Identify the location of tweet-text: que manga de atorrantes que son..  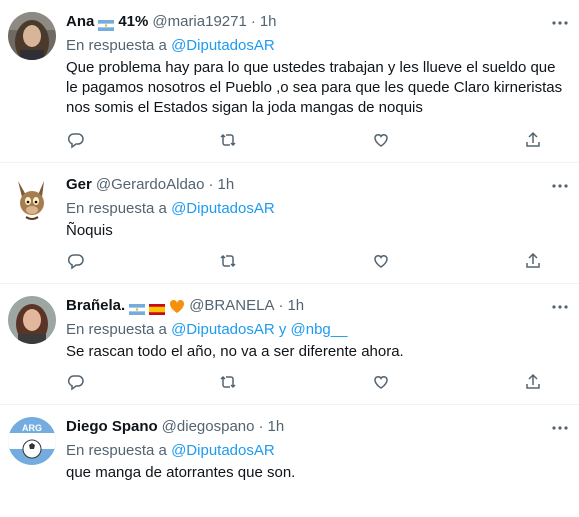
(316, 473).